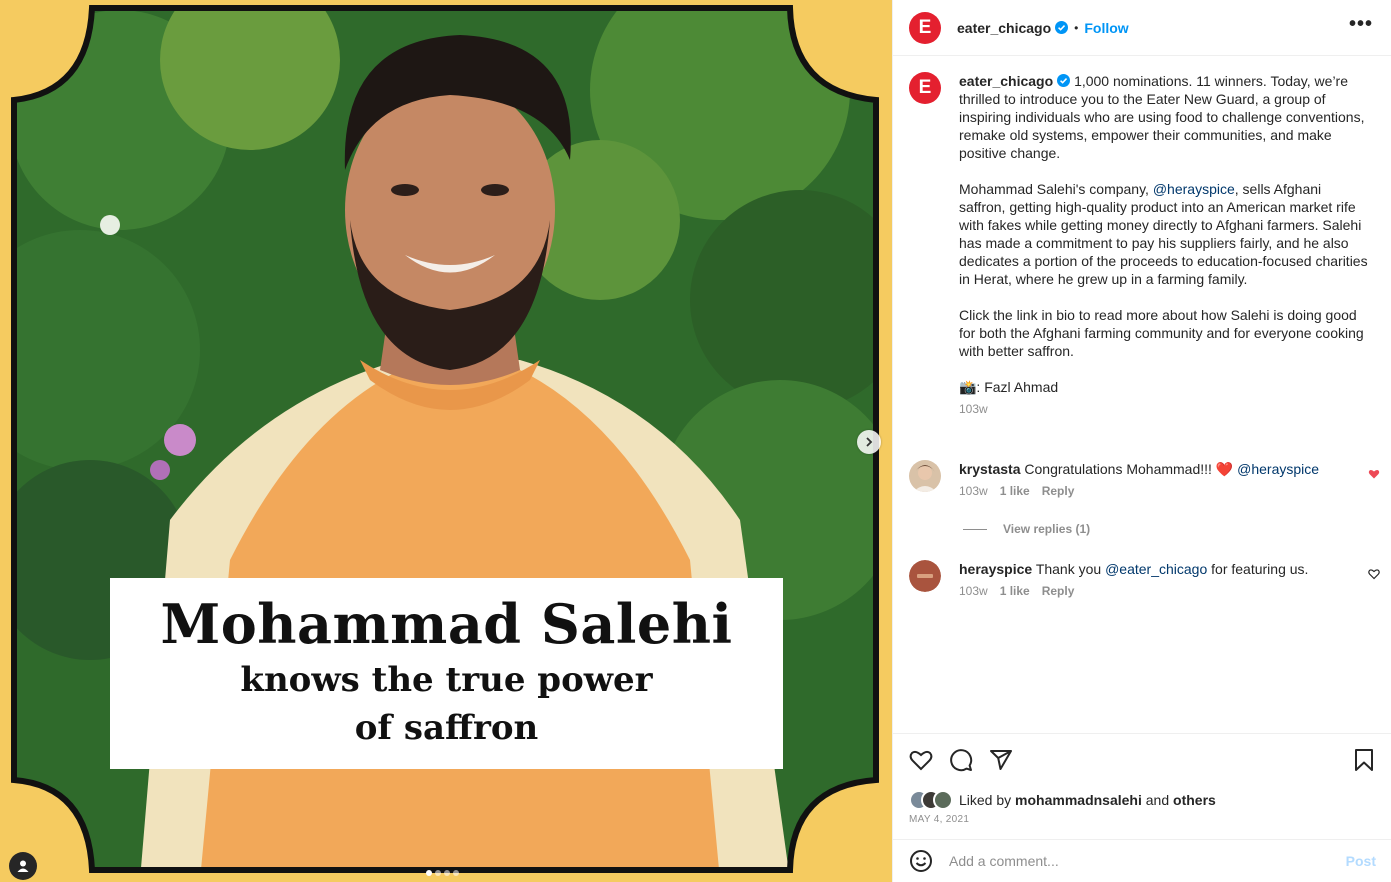 This screenshot has height=882, width=1391. Describe the element at coordinates (943, 800) in the screenshot. I see `liker-avatar` at that location.